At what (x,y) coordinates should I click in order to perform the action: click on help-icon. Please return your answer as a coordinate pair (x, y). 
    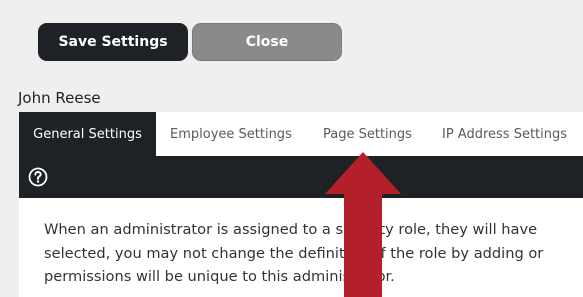
    Looking at the image, I should click on (38, 177).